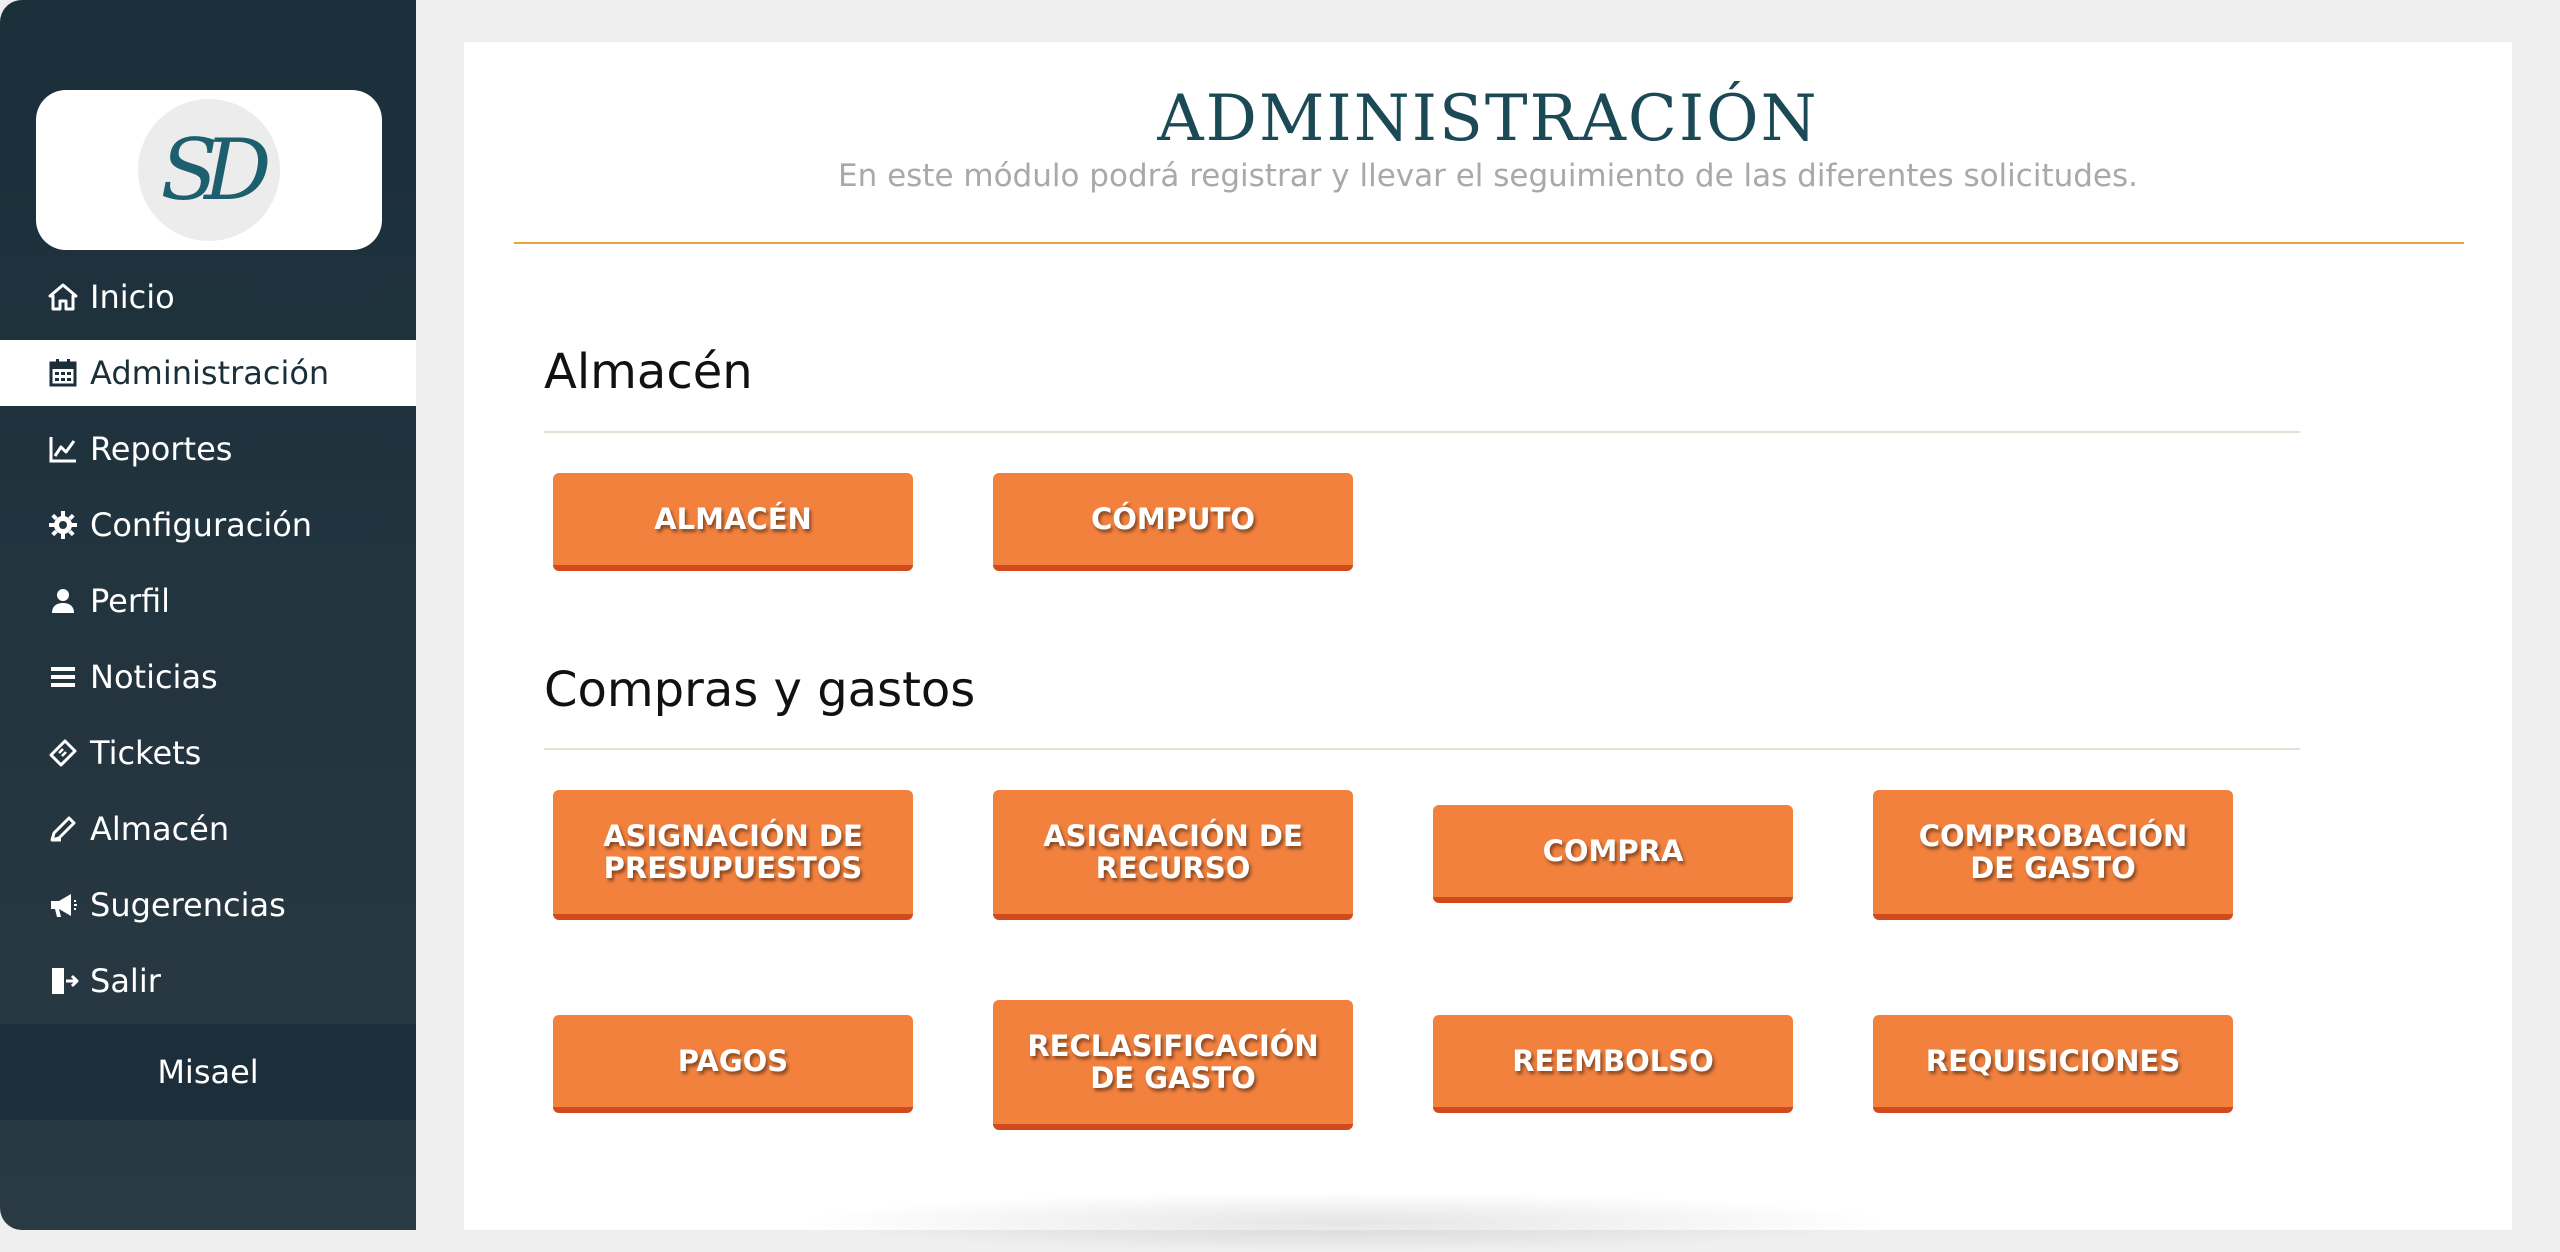 The width and height of the screenshot is (2560, 1252). I want to click on page-title: ADMINISTRACIÓN, so click(1488, 119).